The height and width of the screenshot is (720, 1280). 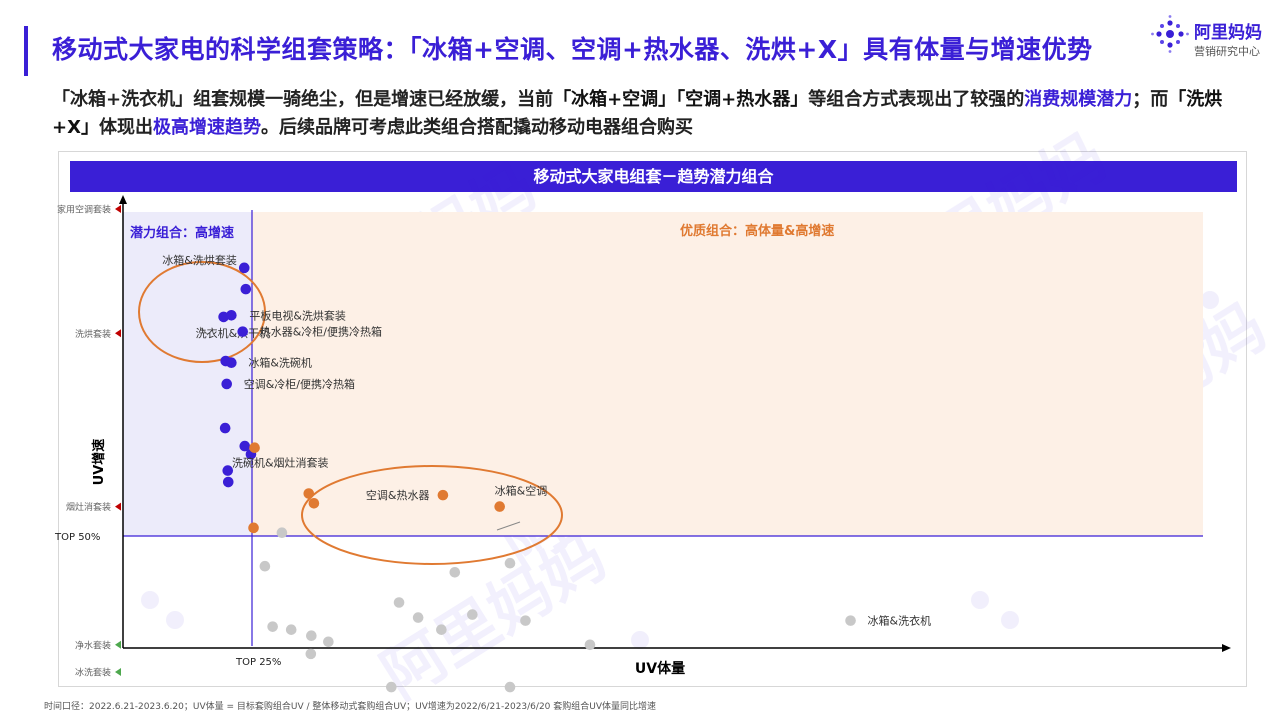 What do you see at coordinates (280, 462) in the screenshot?
I see `data-point-label: 洗碗机&烟灶消套装` at bounding box center [280, 462].